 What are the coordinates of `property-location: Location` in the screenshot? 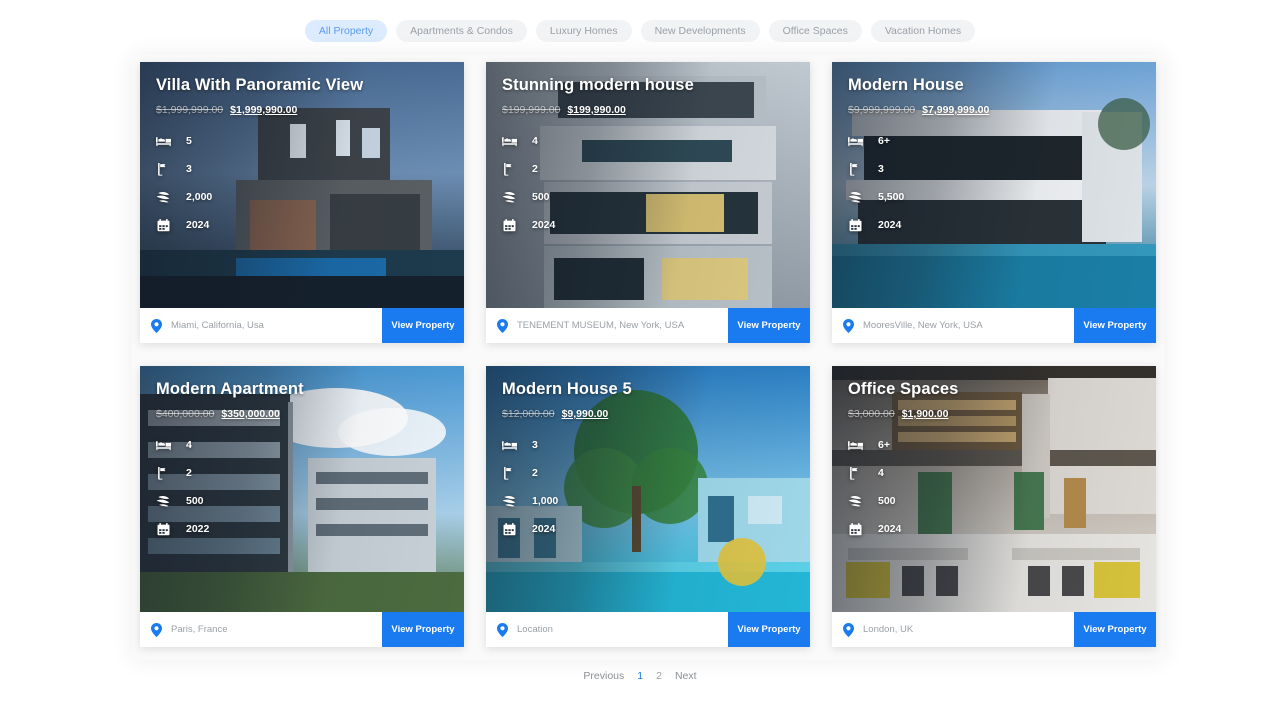 It's located at (607, 629).